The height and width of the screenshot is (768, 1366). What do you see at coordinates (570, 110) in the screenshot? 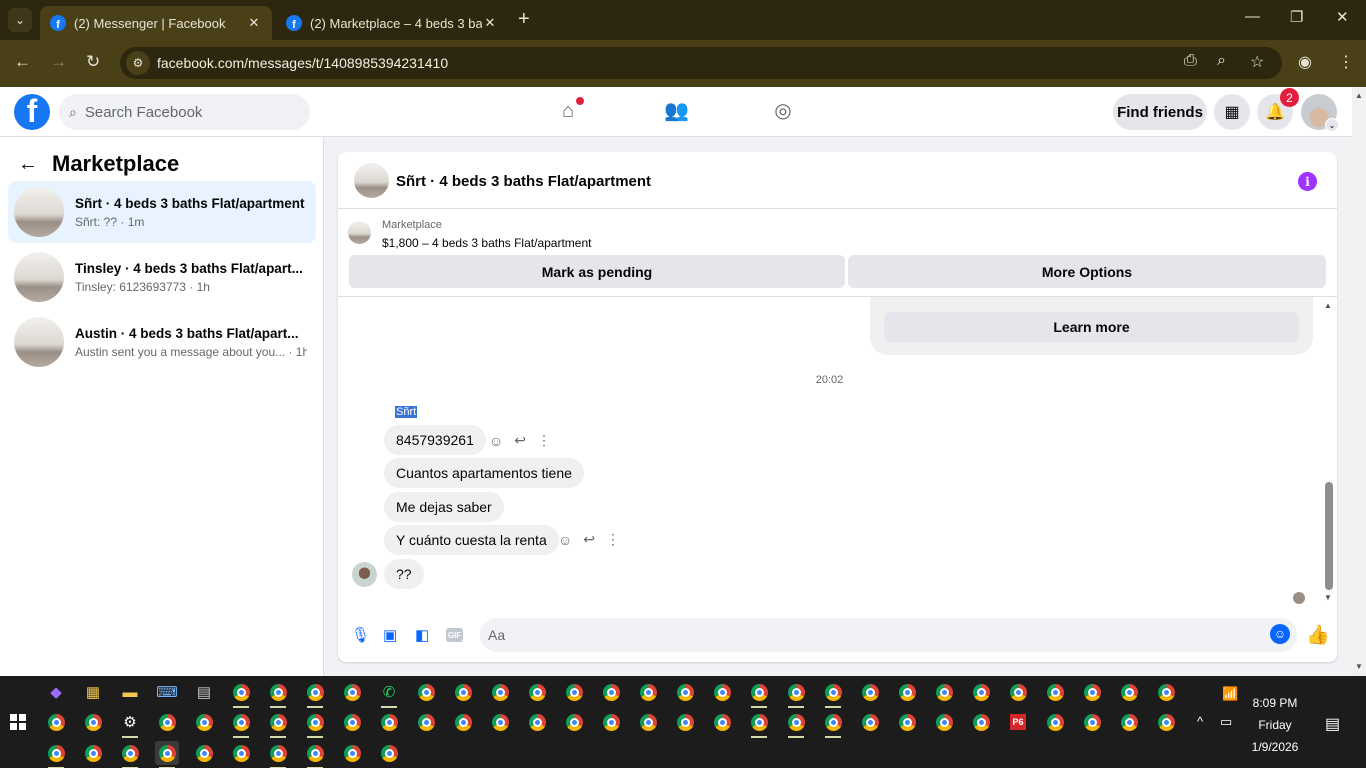
I see `home-icon: ⌂` at bounding box center [570, 110].